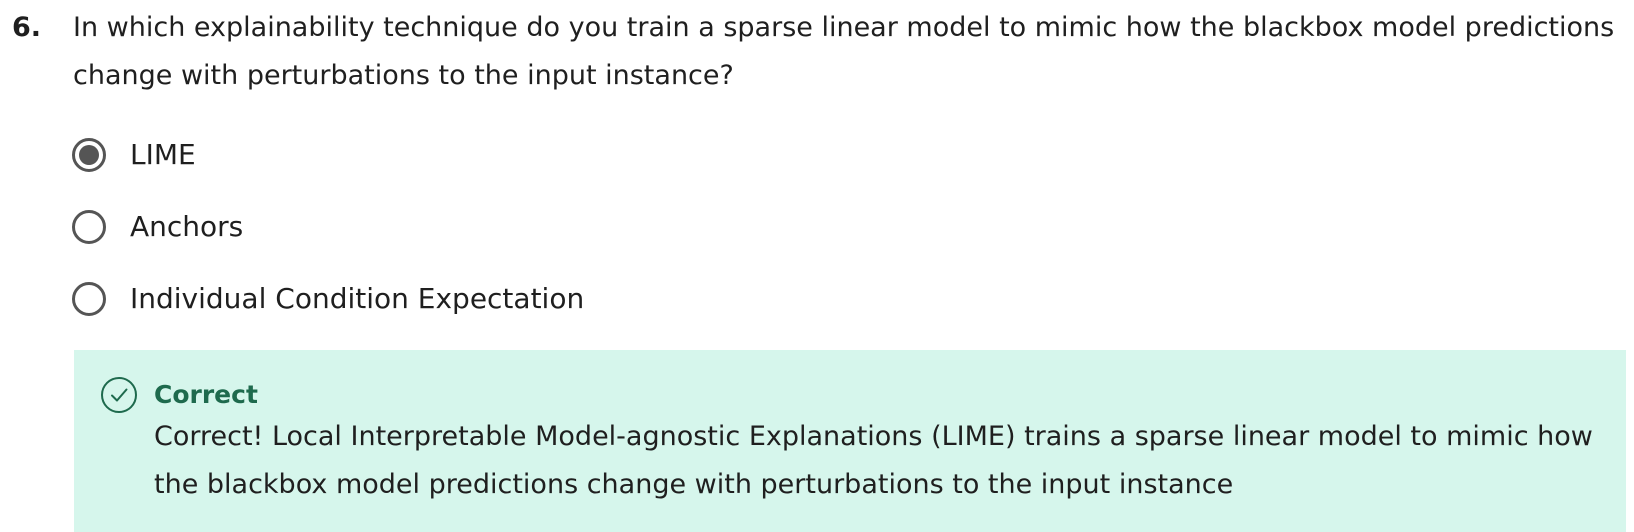  What do you see at coordinates (187, 226) in the screenshot?
I see `option-label: Anchors` at bounding box center [187, 226].